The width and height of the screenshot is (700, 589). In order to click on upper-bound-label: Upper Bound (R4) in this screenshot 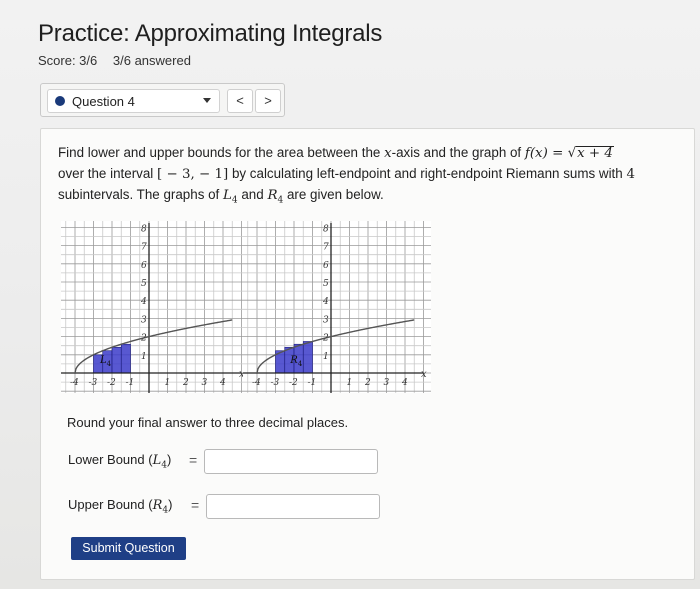, I will do `click(120, 506)`.